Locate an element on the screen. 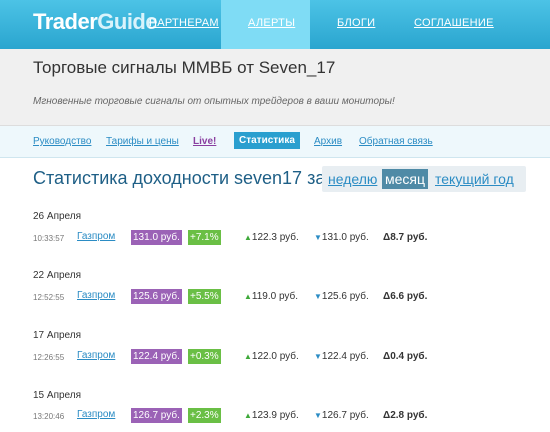 The width and height of the screenshot is (550, 432). signal-high: ▲123.9 руб. is located at coordinates (271, 415).